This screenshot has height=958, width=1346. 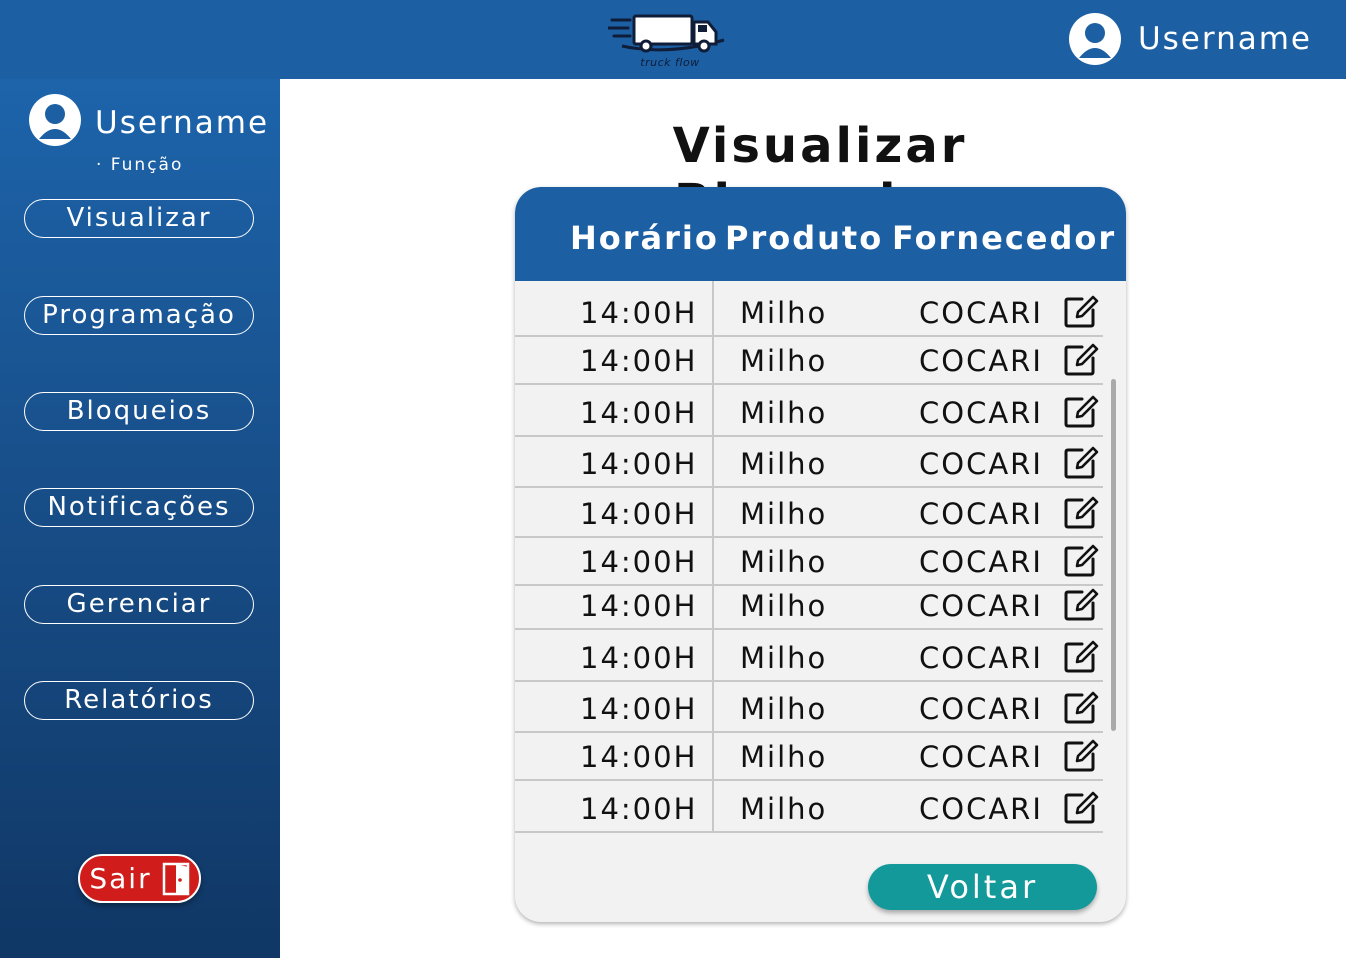 What do you see at coordinates (139, 604) in the screenshot?
I see `sidebar-item-gerenciar: Gerenciar` at bounding box center [139, 604].